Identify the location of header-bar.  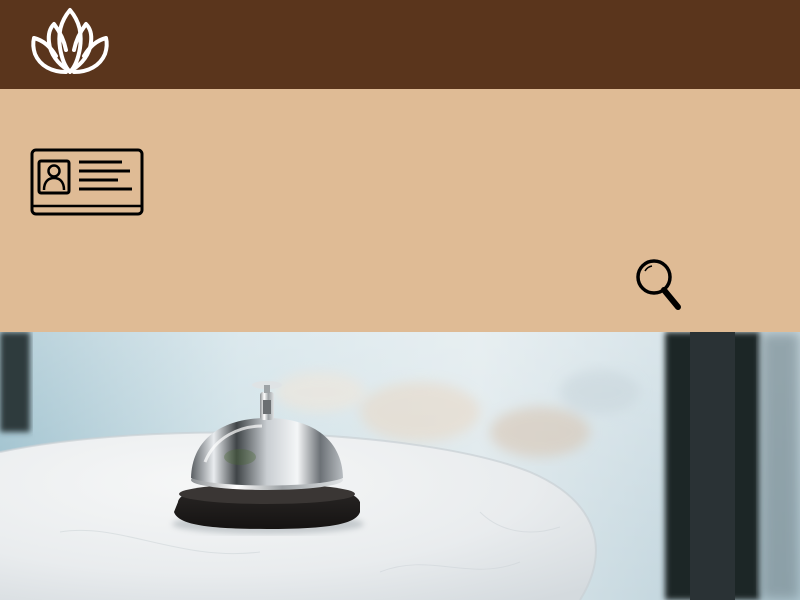
(400, 44).